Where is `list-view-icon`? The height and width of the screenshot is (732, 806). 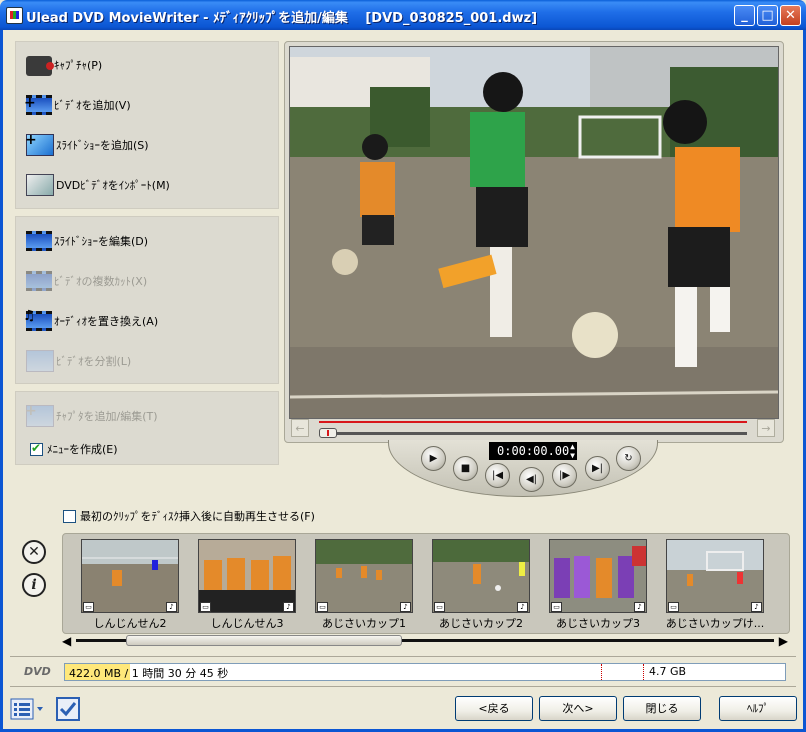 list-view-icon is located at coordinates (26, 709).